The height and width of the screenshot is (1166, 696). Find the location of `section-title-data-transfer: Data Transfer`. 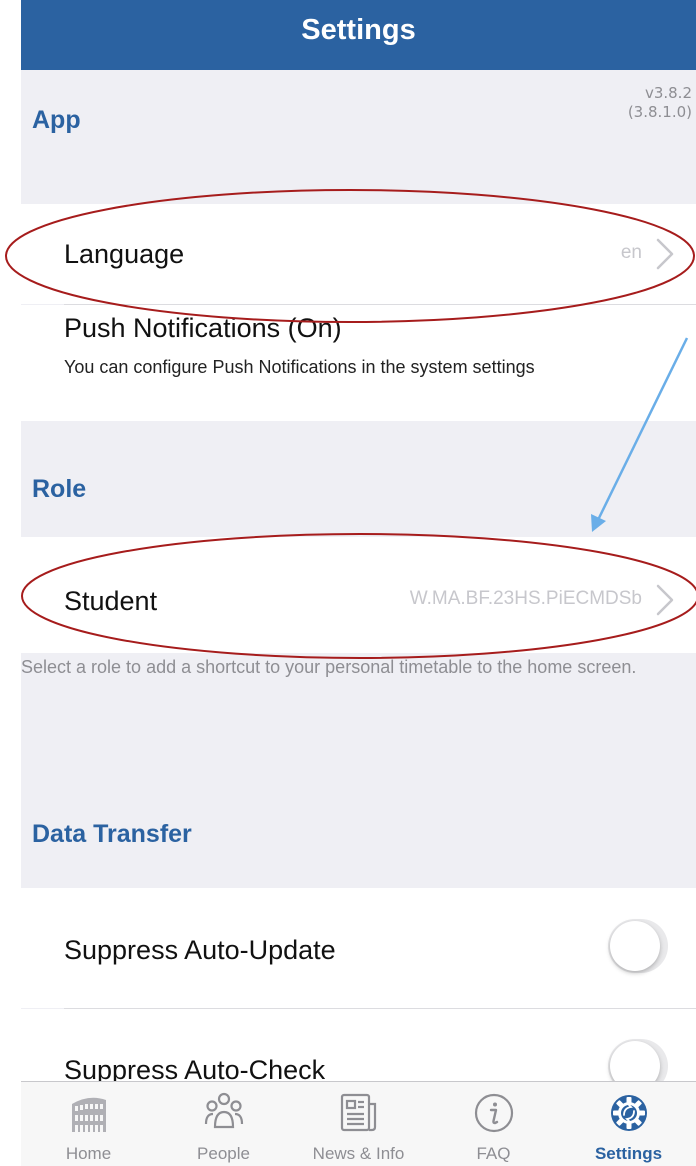

section-title-data-transfer: Data Transfer is located at coordinates (112, 834).